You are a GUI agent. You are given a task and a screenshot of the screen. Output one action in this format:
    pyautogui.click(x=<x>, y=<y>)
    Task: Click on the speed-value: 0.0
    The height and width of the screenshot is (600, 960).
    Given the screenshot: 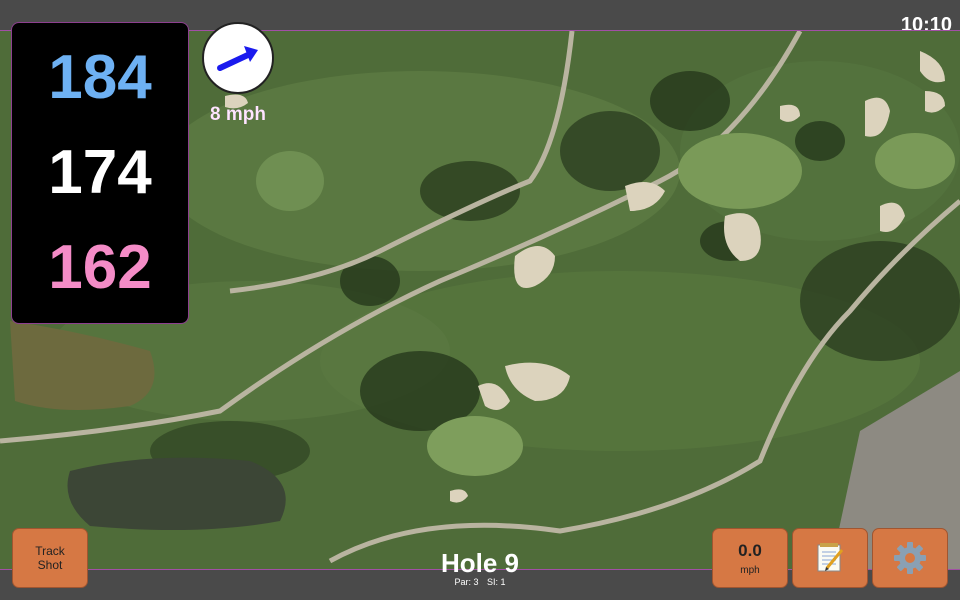 What is the action you would take?
    pyautogui.click(x=750, y=550)
    